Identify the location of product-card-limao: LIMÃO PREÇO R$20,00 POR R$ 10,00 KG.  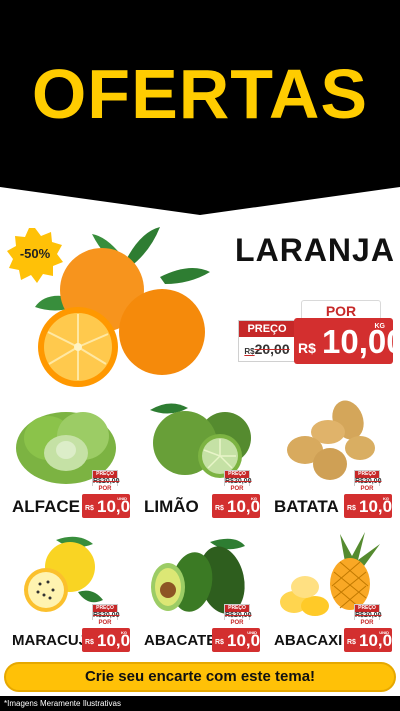
(205, 463).